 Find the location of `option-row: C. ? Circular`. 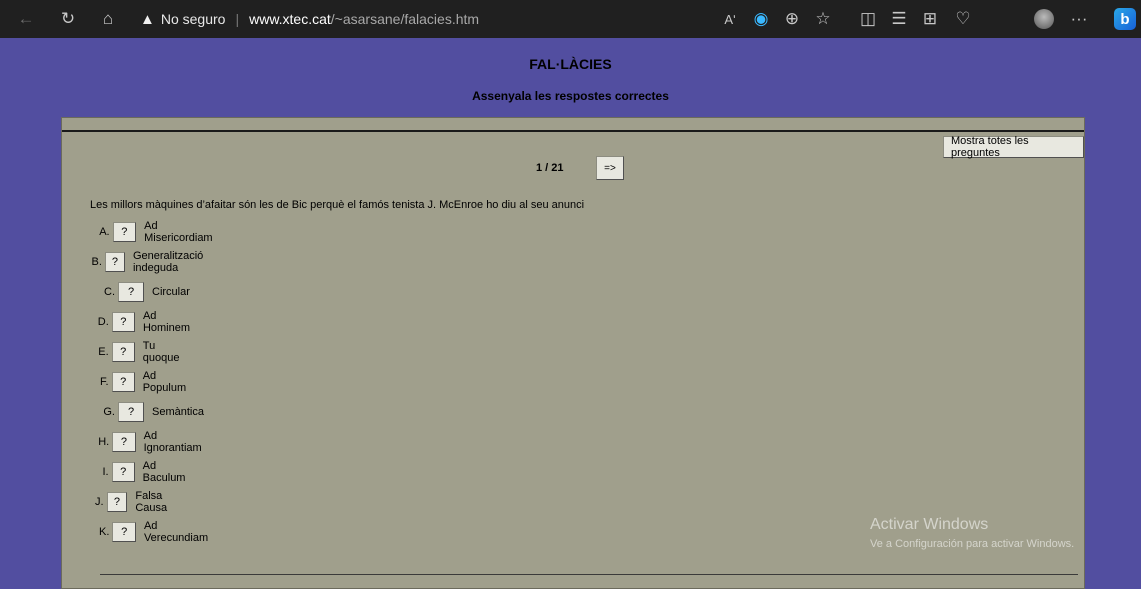

option-row: C. ? Circular is located at coordinates (126, 292).